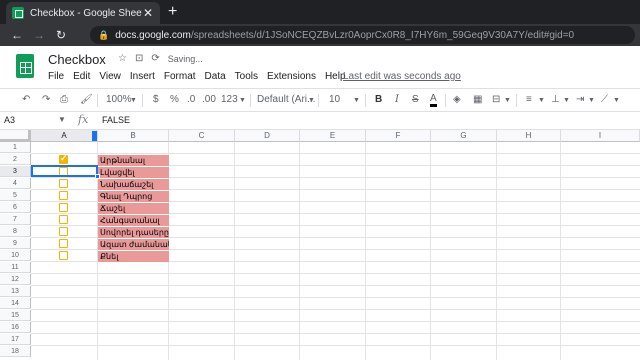 This screenshot has width=640, height=360. Describe the element at coordinates (139, 58) in the screenshot. I see `move-folder-icon: ⊡` at that location.